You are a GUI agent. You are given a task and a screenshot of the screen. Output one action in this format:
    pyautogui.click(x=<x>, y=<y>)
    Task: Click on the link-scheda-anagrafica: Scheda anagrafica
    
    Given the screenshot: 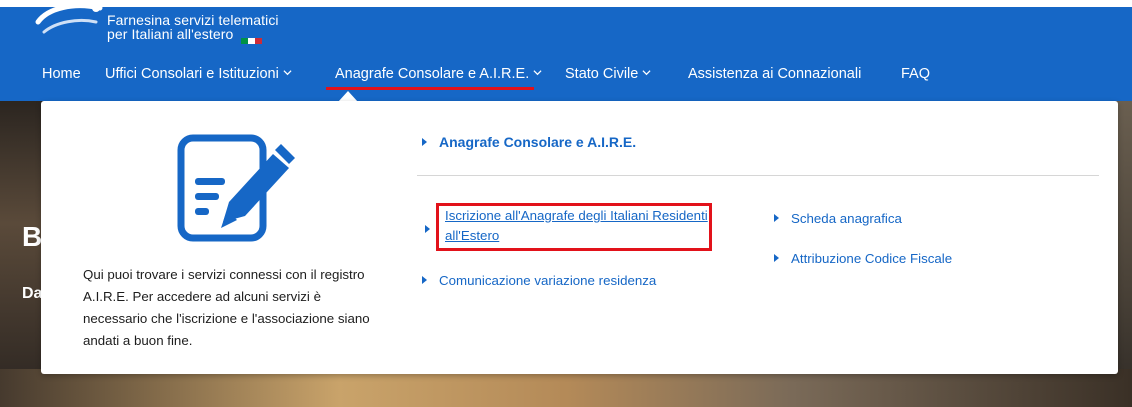 What is the action you would take?
    pyautogui.click(x=838, y=219)
    